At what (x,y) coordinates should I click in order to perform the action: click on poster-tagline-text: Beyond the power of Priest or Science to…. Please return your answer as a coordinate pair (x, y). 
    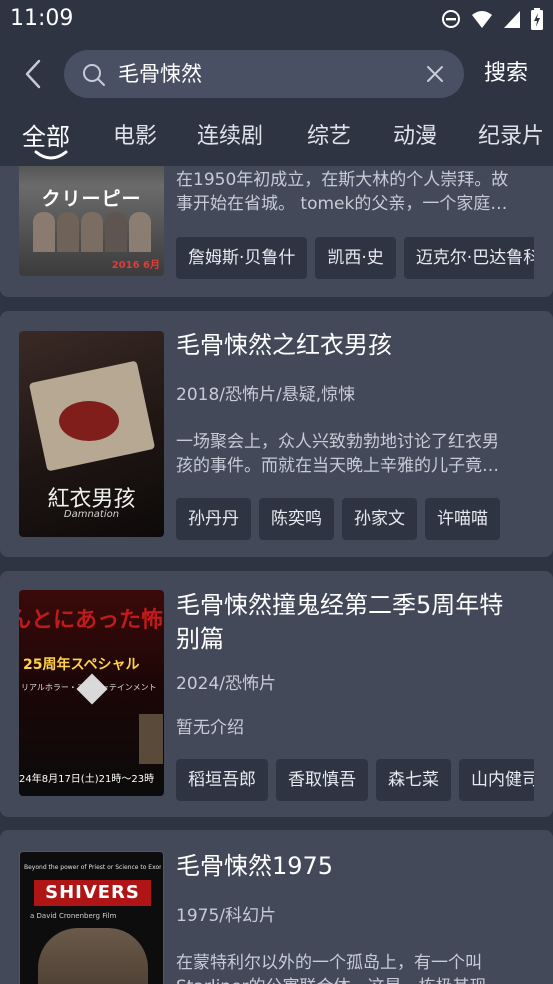
    Looking at the image, I should click on (92, 867).